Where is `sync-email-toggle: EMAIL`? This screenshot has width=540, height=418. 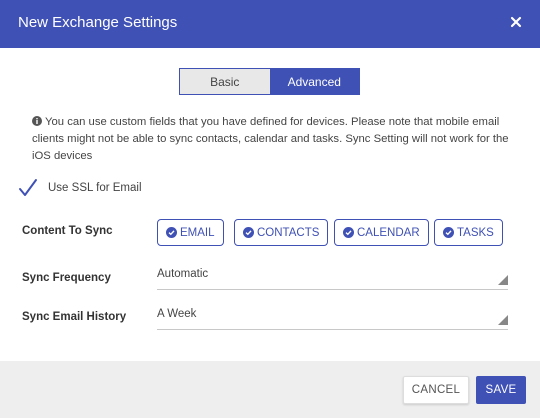
sync-email-toggle: EMAIL is located at coordinates (190, 232).